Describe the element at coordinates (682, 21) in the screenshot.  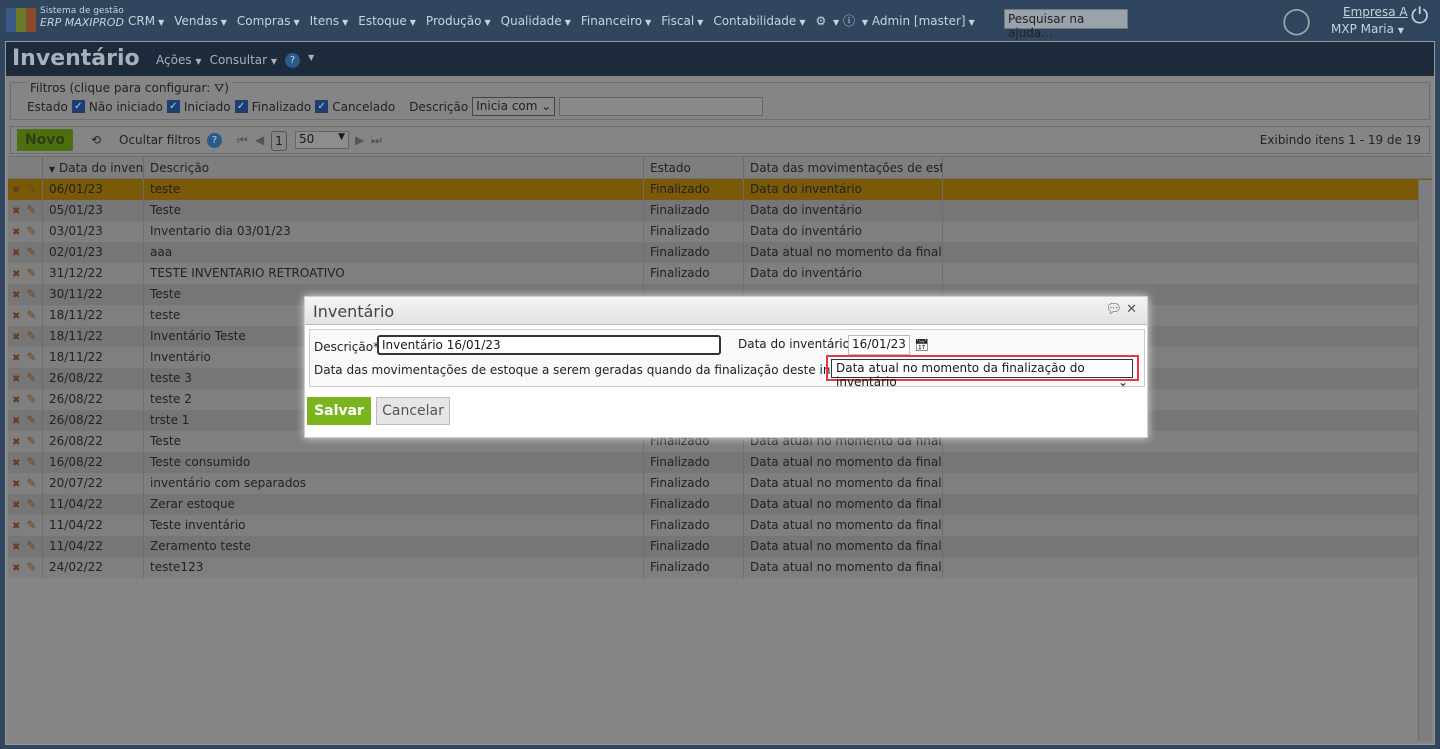
I see `menu-item: Fiscal ▼` at that location.